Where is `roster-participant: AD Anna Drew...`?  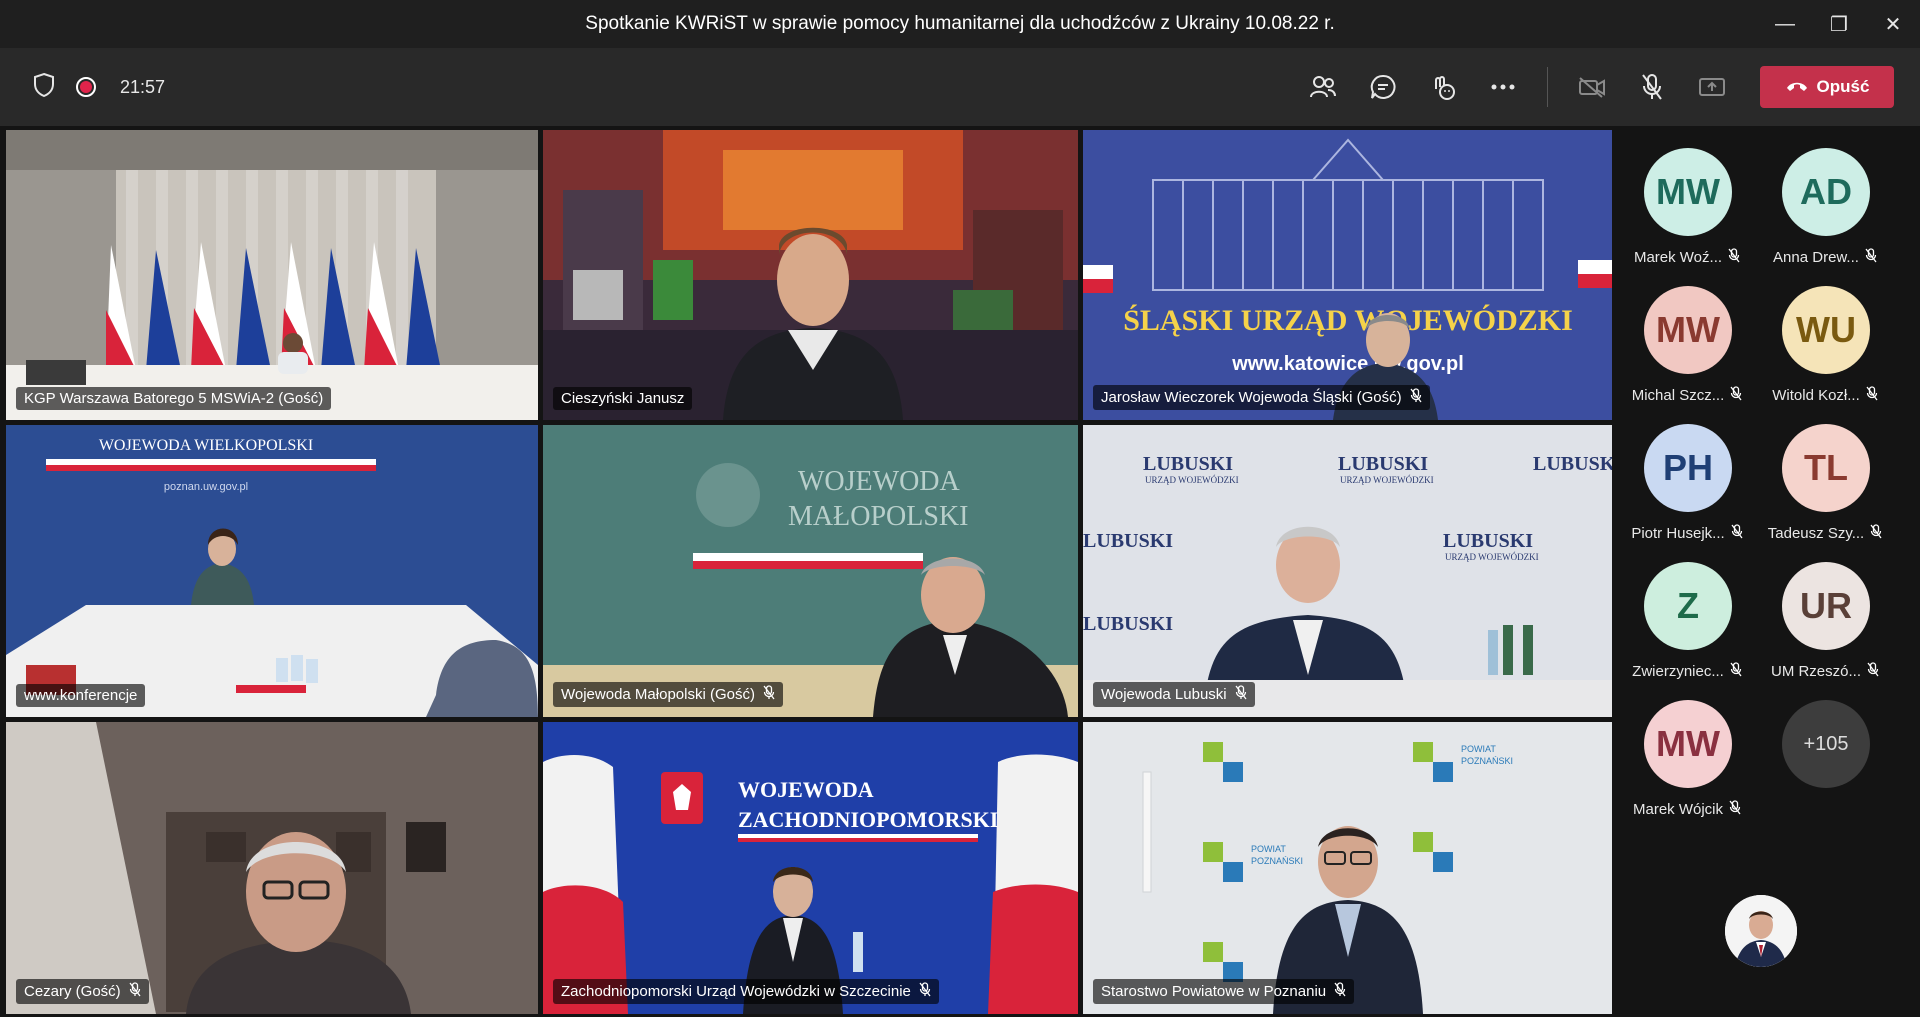
roster-participant: AD Anna Drew... is located at coordinates (1825, 199).